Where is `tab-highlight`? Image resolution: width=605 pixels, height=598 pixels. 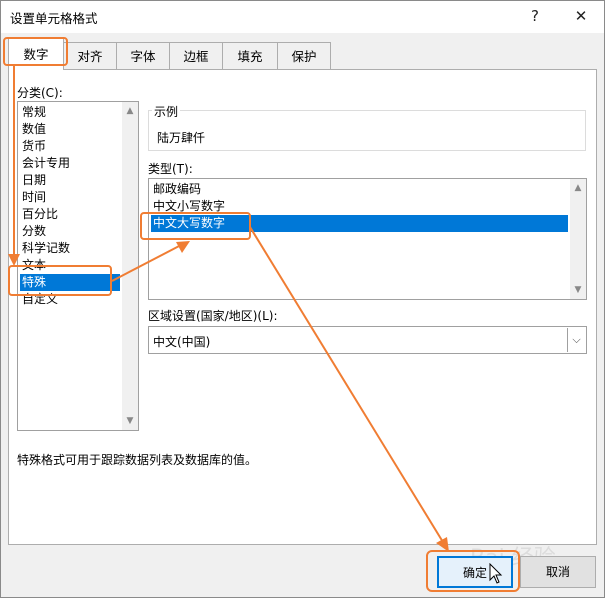 tab-highlight is located at coordinates (35, 51).